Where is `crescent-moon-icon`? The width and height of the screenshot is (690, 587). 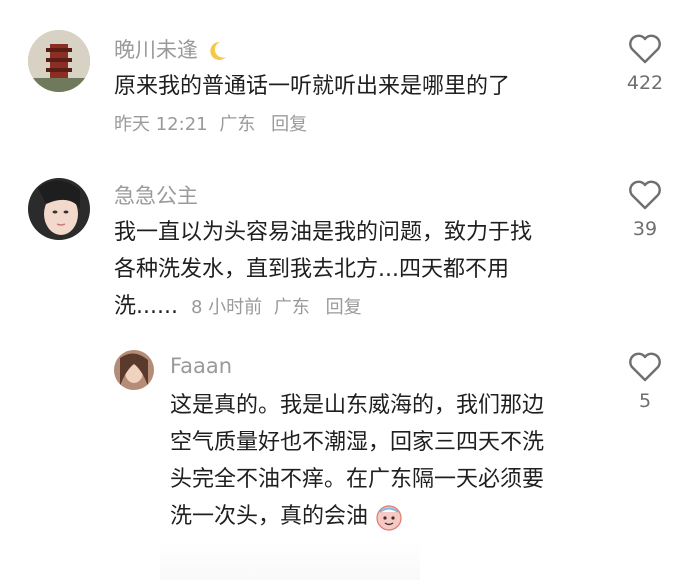
crescent-moon-icon is located at coordinates (218, 50).